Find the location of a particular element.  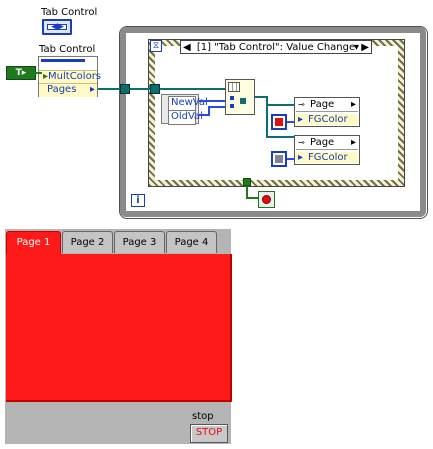

tab-control-terminal: ◀▶ is located at coordinates (57, 27).